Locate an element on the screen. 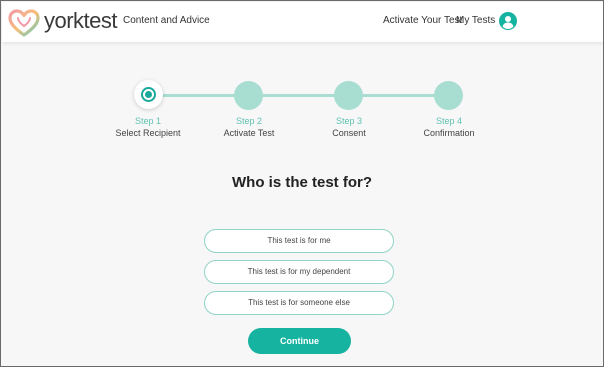 This screenshot has width=604, height=367. step-3-number: Step 3 is located at coordinates (349, 121).